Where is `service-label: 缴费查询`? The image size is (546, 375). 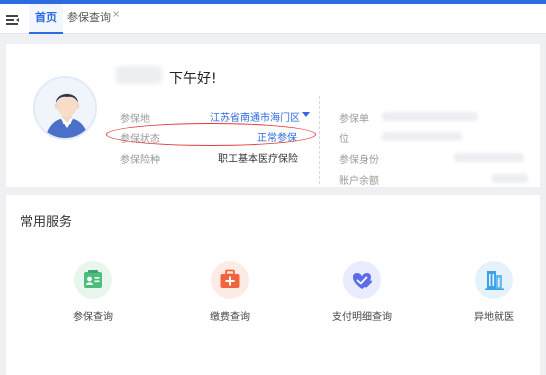 service-label: 缴费查询 is located at coordinates (230, 317).